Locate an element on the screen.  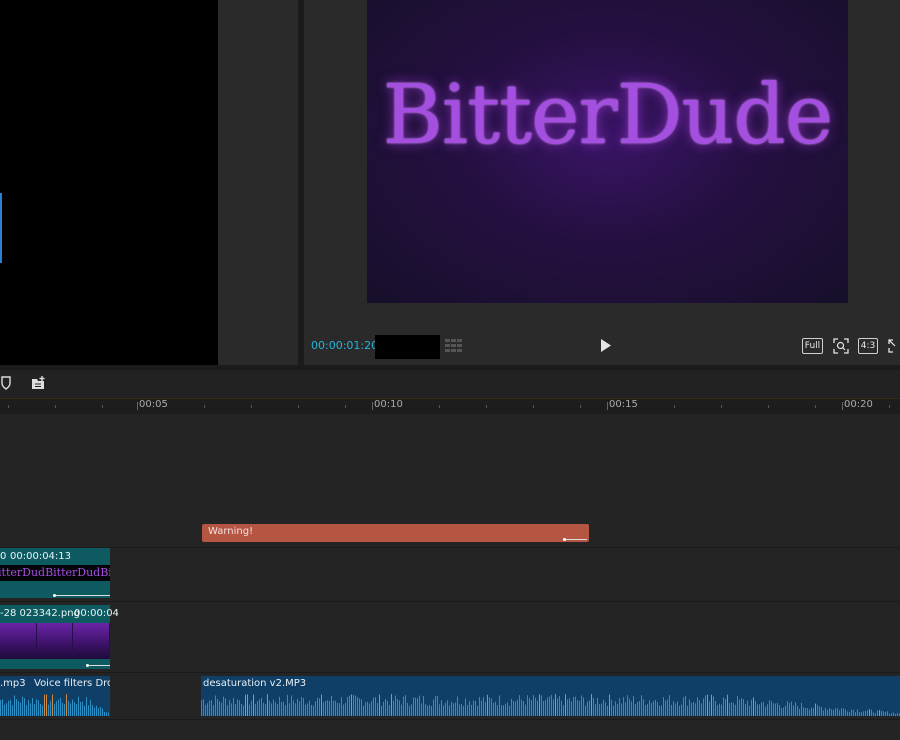
title-clip-duration: 00:00:04:13 is located at coordinates (41, 556).